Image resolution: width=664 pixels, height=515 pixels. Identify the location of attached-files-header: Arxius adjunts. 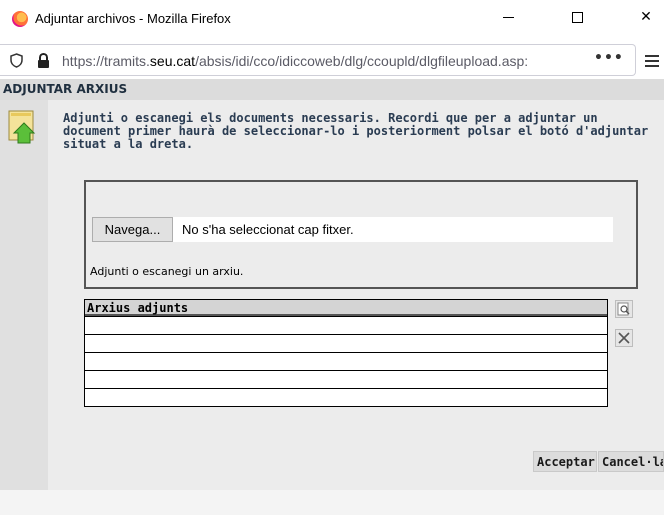
(346, 308).